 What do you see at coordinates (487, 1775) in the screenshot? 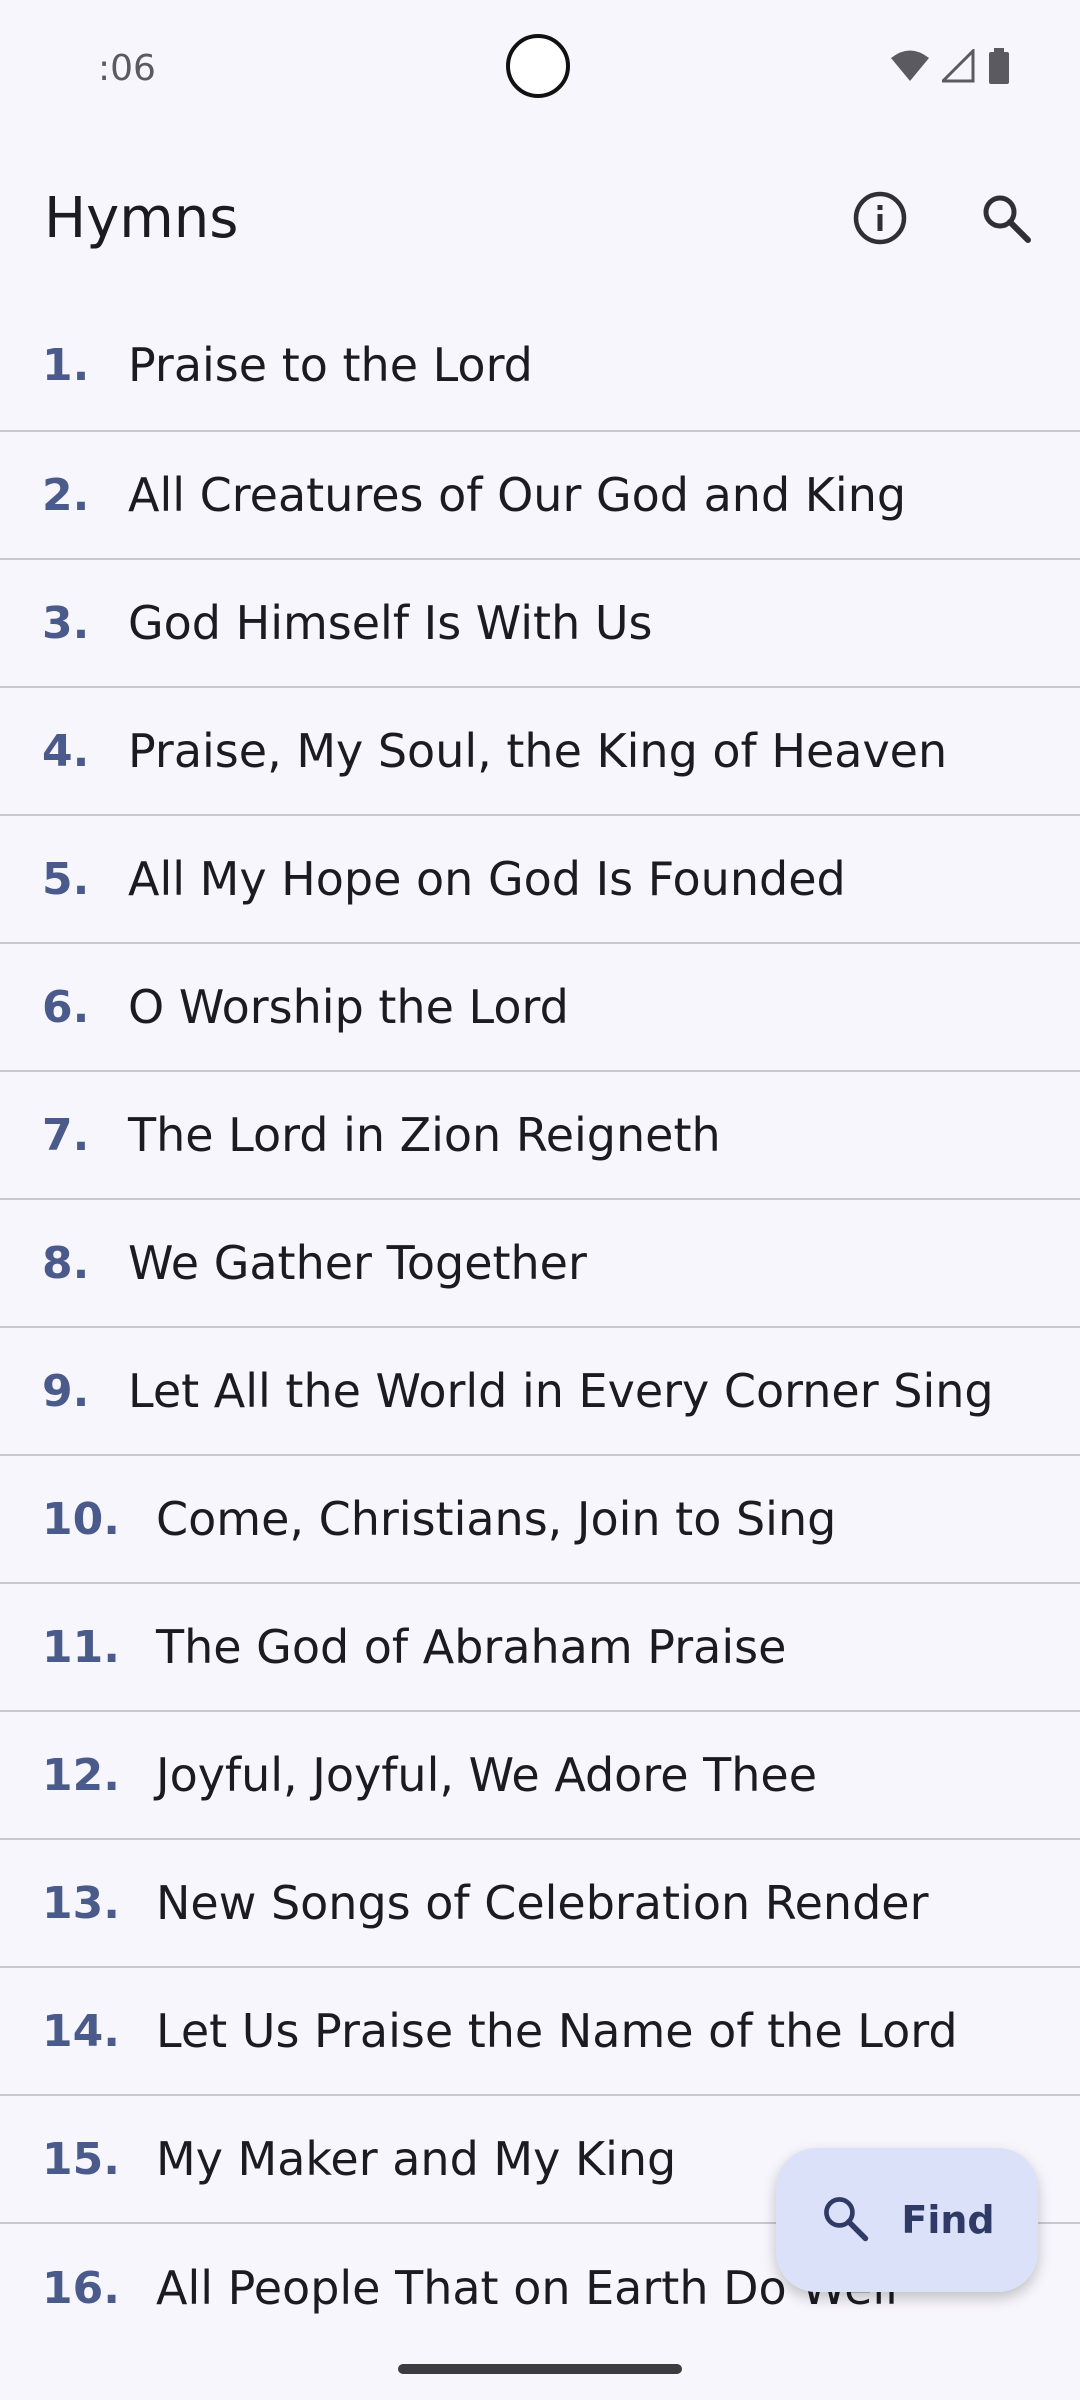
I see `hymn-title: Joyful, Joyful, We Adore Thee` at bounding box center [487, 1775].